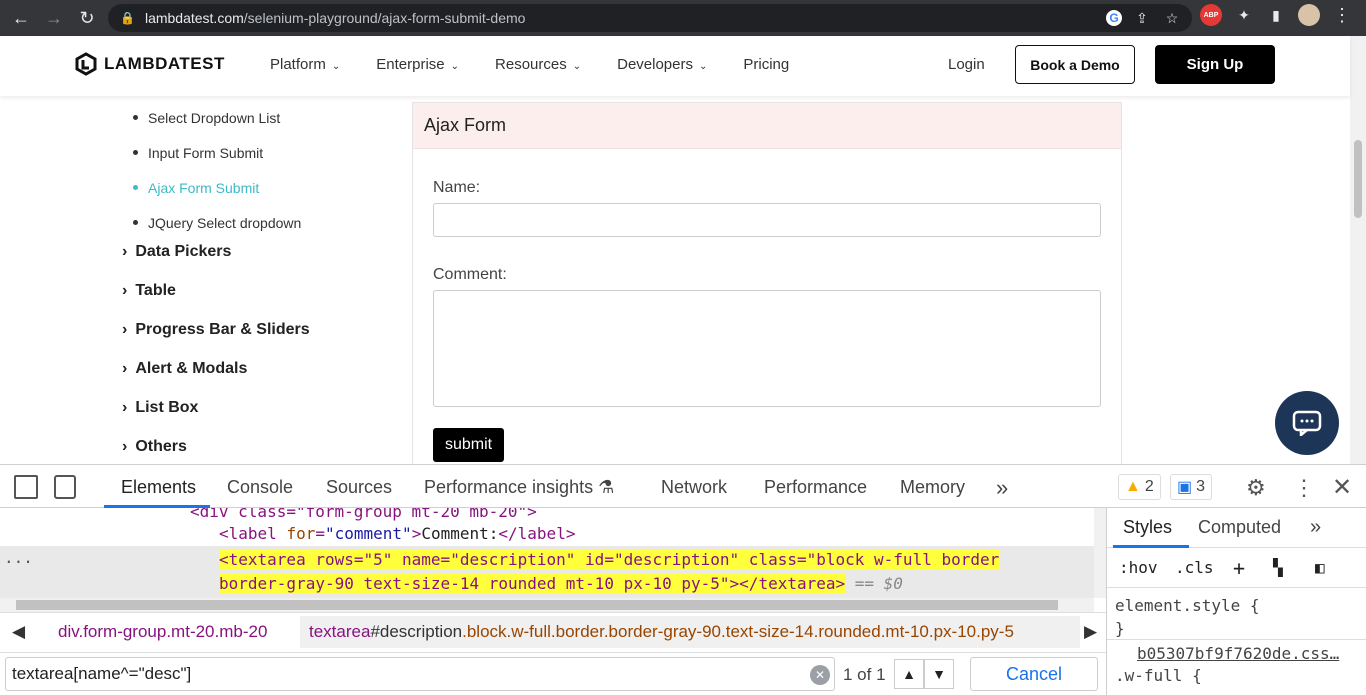  What do you see at coordinates (149, 64) in the screenshot?
I see `lambdatest-logo: LAMBDATEST` at bounding box center [149, 64].